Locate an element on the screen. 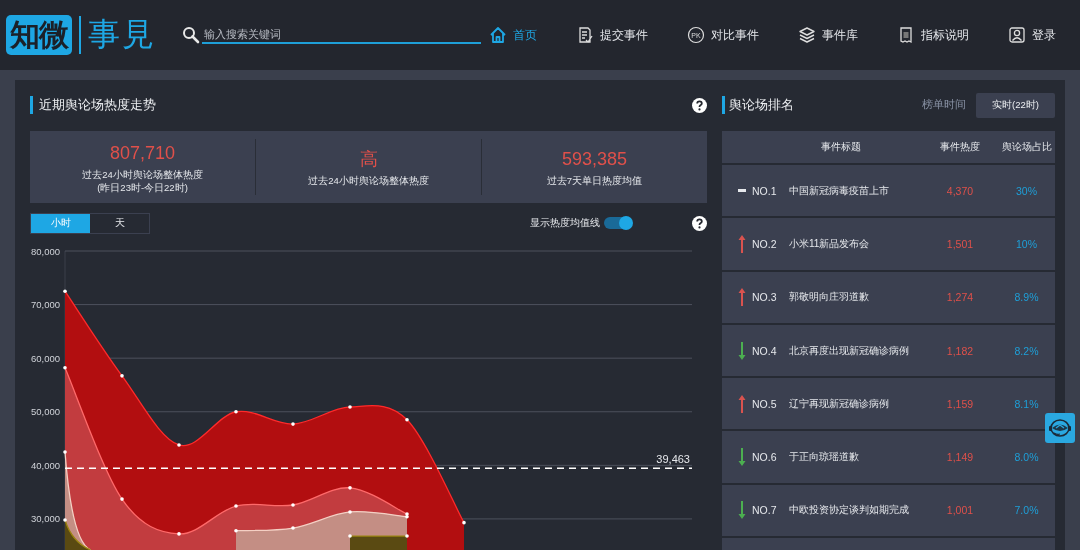  column-header: 舆论场占比 is located at coordinates (1026, 147).